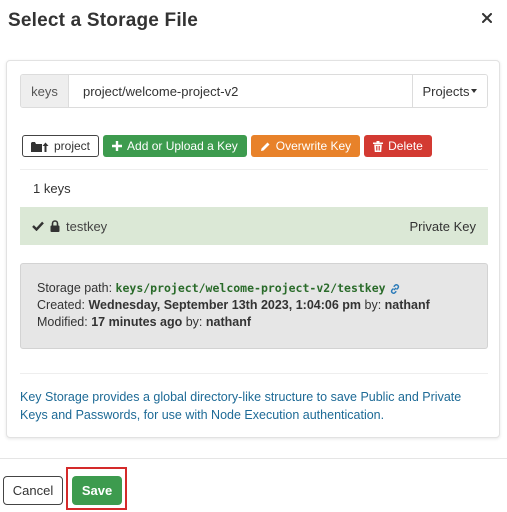 This screenshot has width=507, height=512. What do you see at coordinates (137, 322) in the screenshot?
I see `modified-value: 17 minutes ago` at bounding box center [137, 322].